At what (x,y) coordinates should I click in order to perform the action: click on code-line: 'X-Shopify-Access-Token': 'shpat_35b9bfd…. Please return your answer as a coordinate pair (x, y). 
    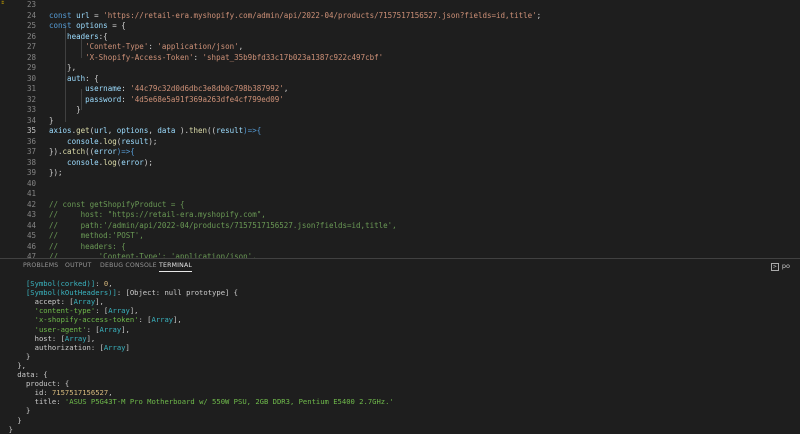
    Looking at the image, I should click on (216, 58).